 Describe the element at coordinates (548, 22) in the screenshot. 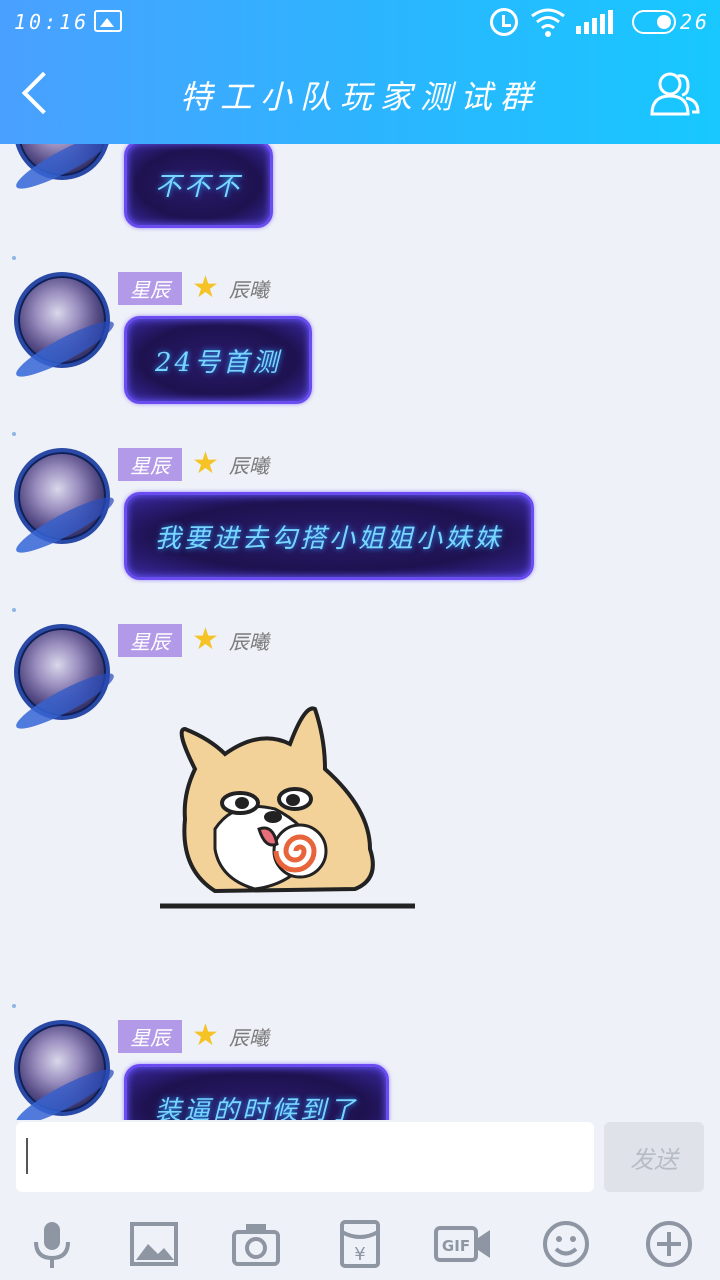

I see `wifi-icon` at that location.